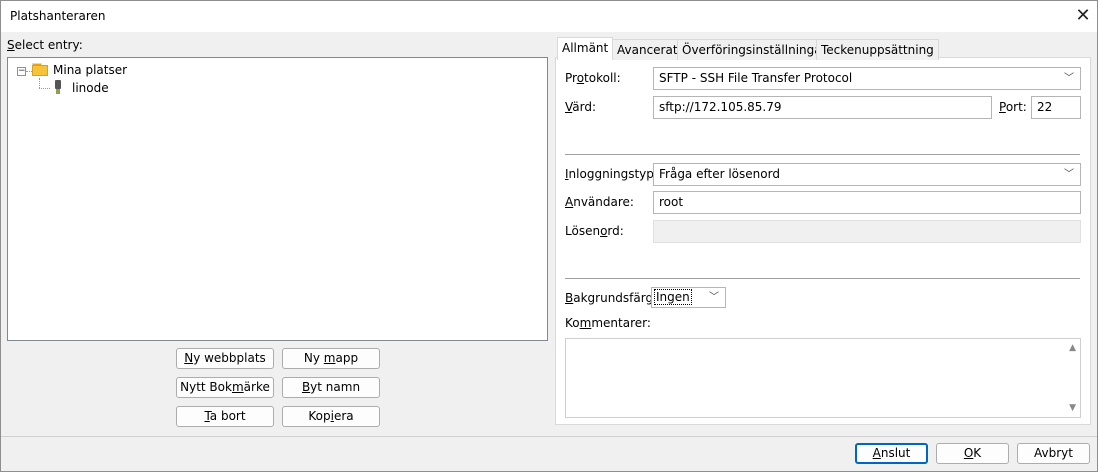 The height and width of the screenshot is (472, 1098). Describe the element at coordinates (1072, 348) in the screenshot. I see `scroll-up-icon: ▲` at that location.